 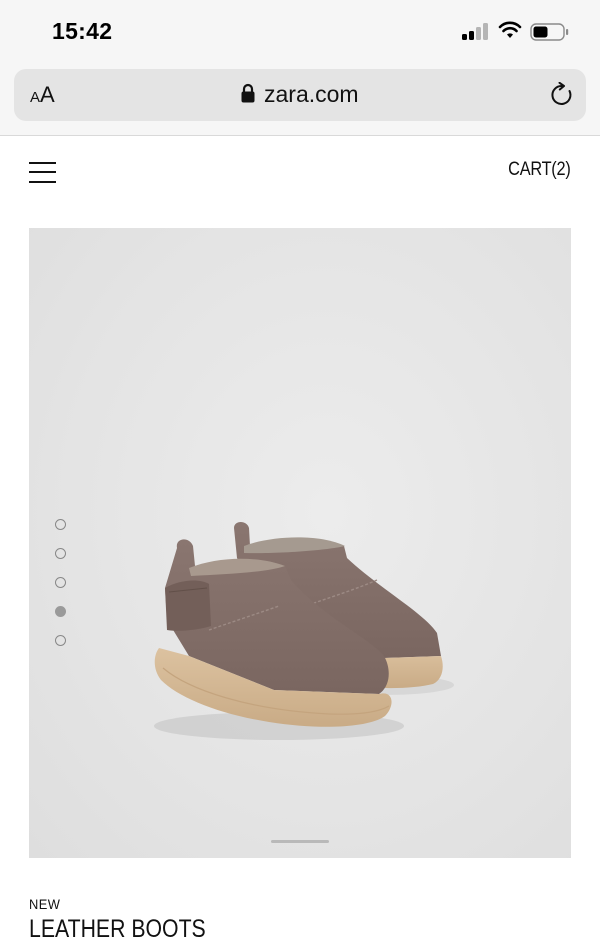 I want to click on site-header: CART(2), so click(x=300, y=172).